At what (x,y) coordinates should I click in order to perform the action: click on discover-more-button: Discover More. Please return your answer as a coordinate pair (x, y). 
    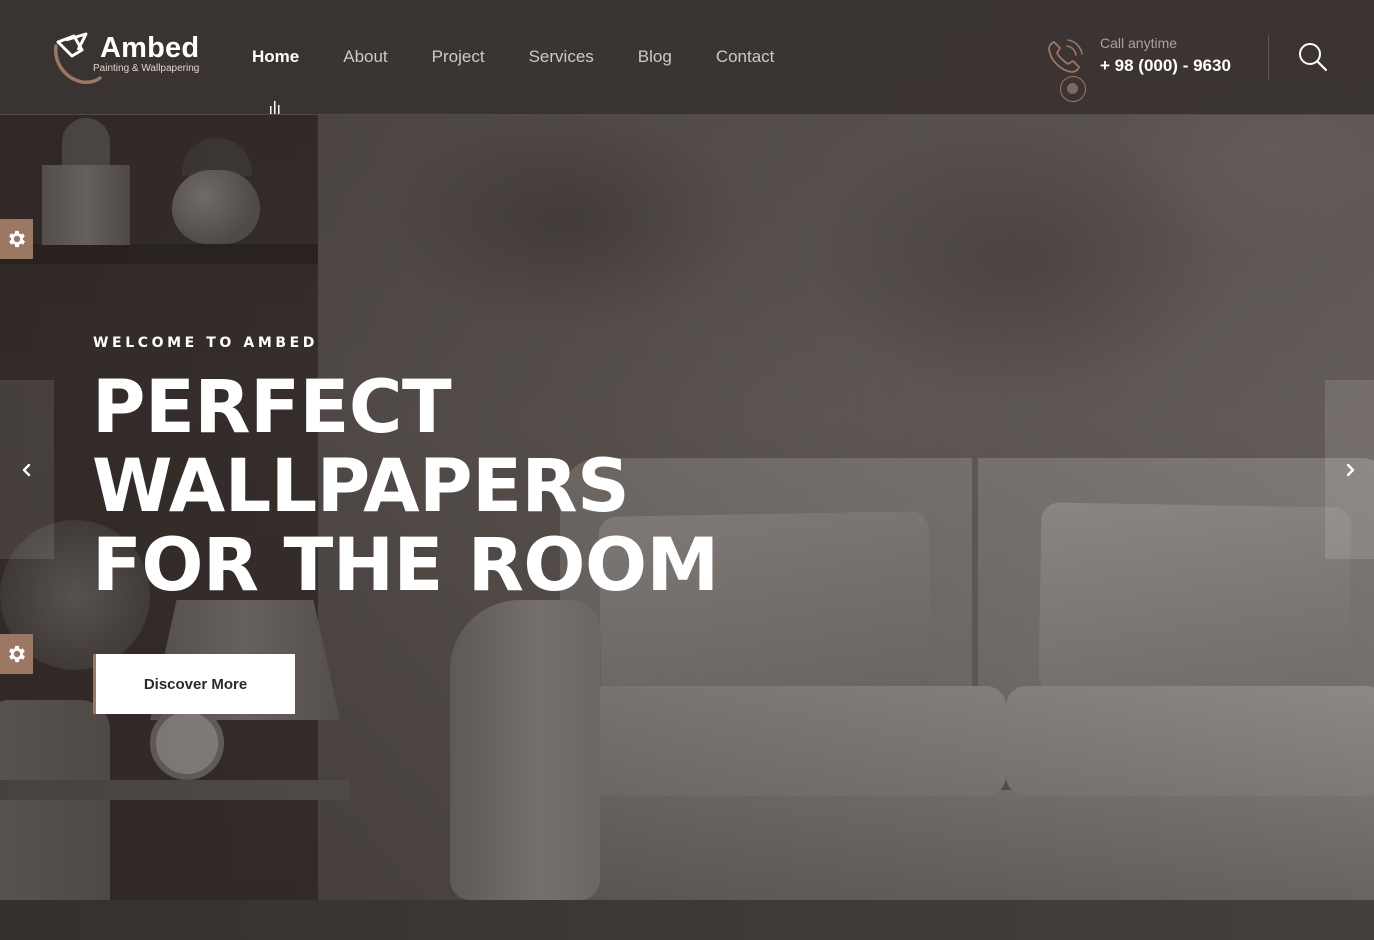
    Looking at the image, I should click on (194, 684).